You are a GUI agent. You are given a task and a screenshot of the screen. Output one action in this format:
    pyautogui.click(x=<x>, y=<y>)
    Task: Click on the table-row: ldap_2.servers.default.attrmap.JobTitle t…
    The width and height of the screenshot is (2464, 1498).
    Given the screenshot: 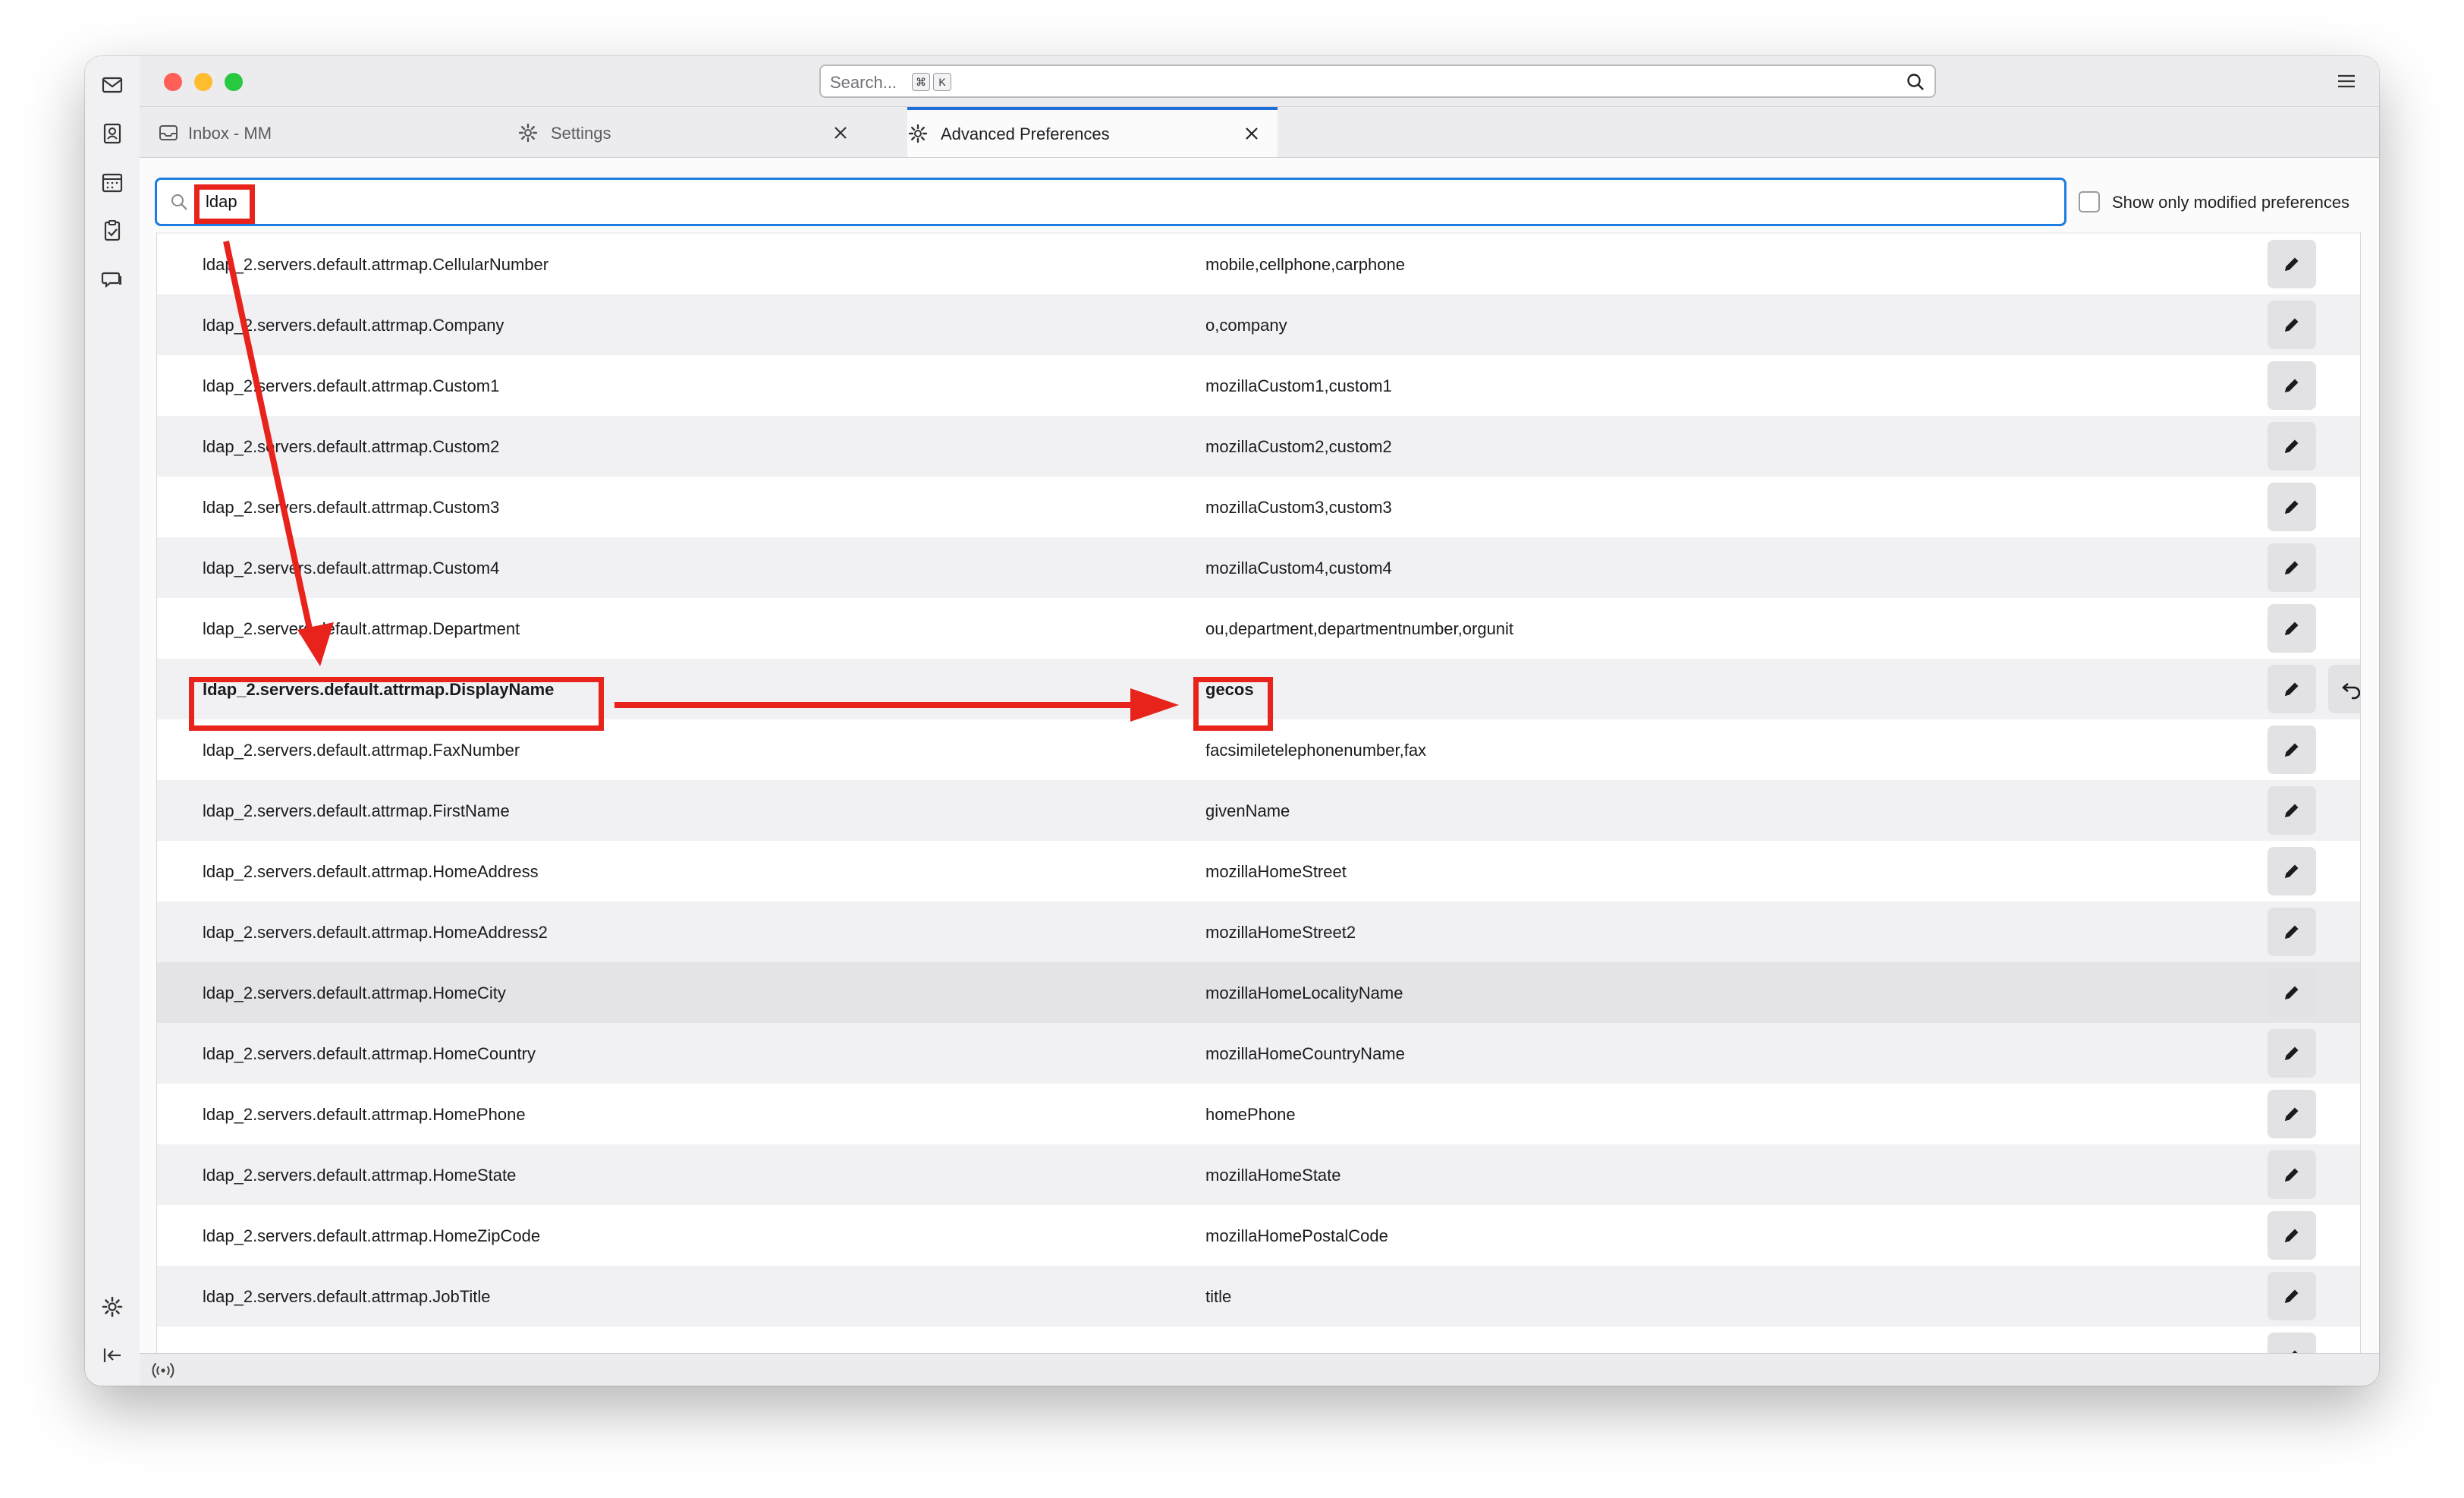 What is the action you would take?
    pyautogui.click(x=1258, y=1296)
    